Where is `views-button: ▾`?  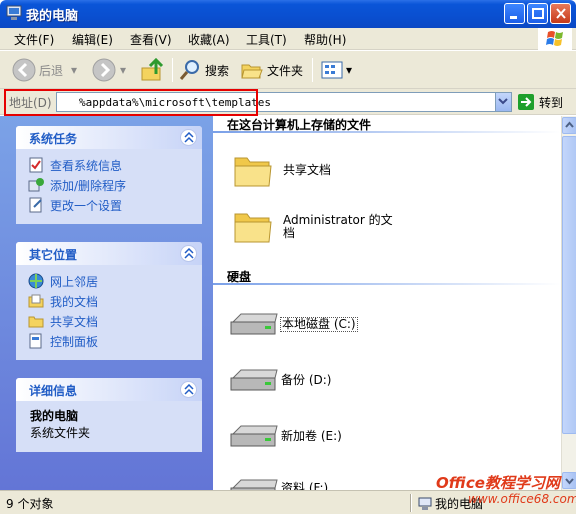
views-button: ▾ is located at coordinates (336, 70).